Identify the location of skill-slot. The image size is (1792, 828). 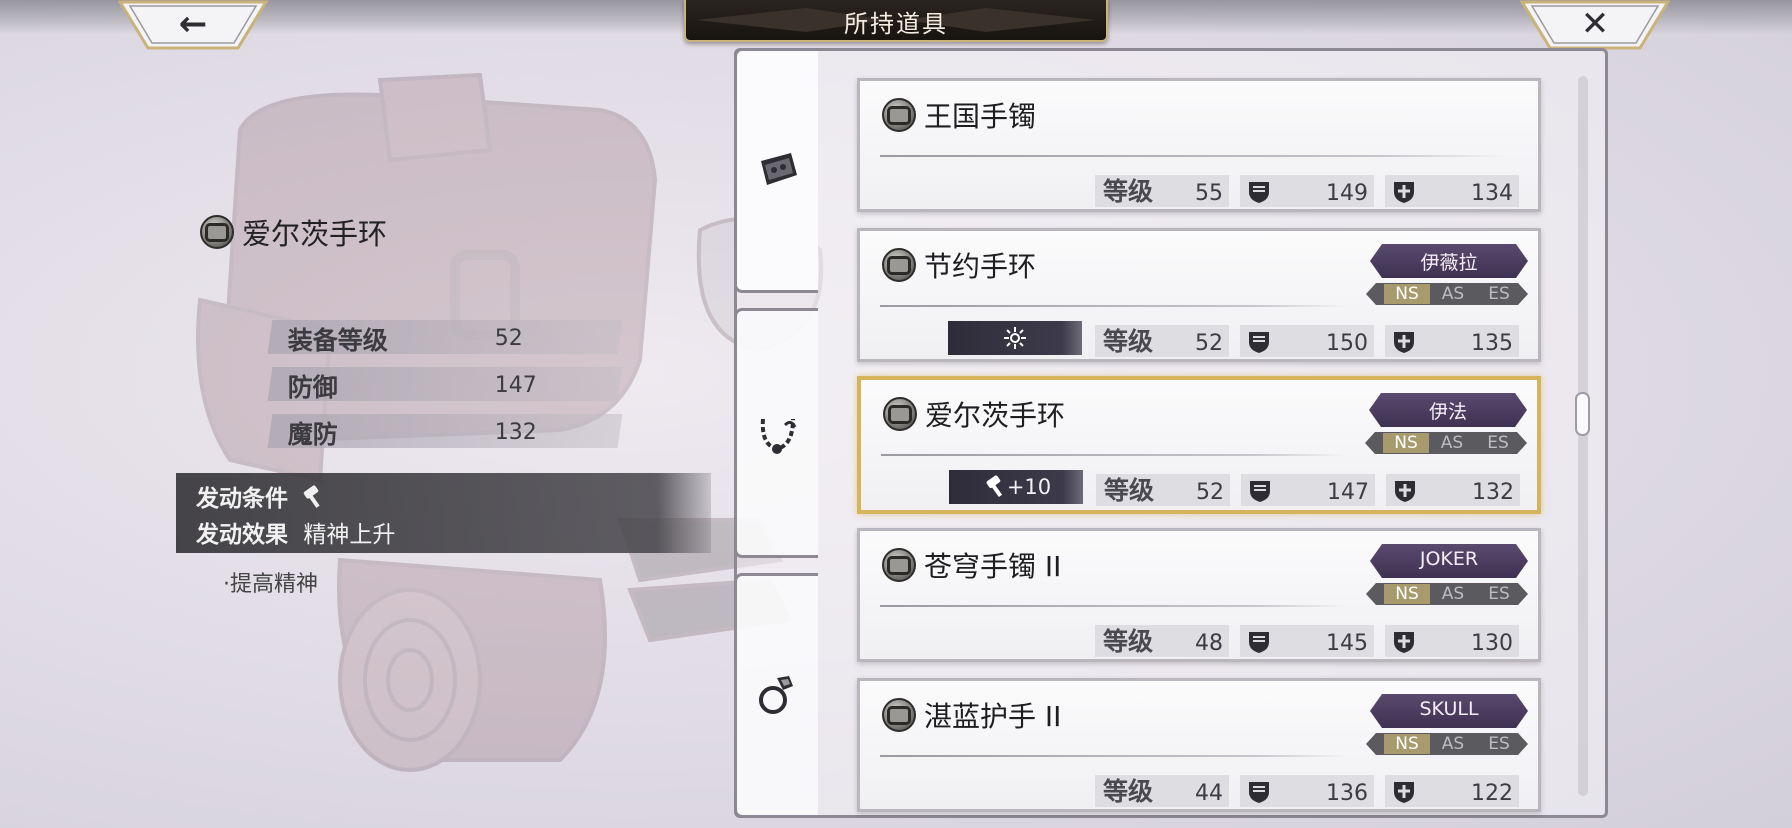
(1015, 338).